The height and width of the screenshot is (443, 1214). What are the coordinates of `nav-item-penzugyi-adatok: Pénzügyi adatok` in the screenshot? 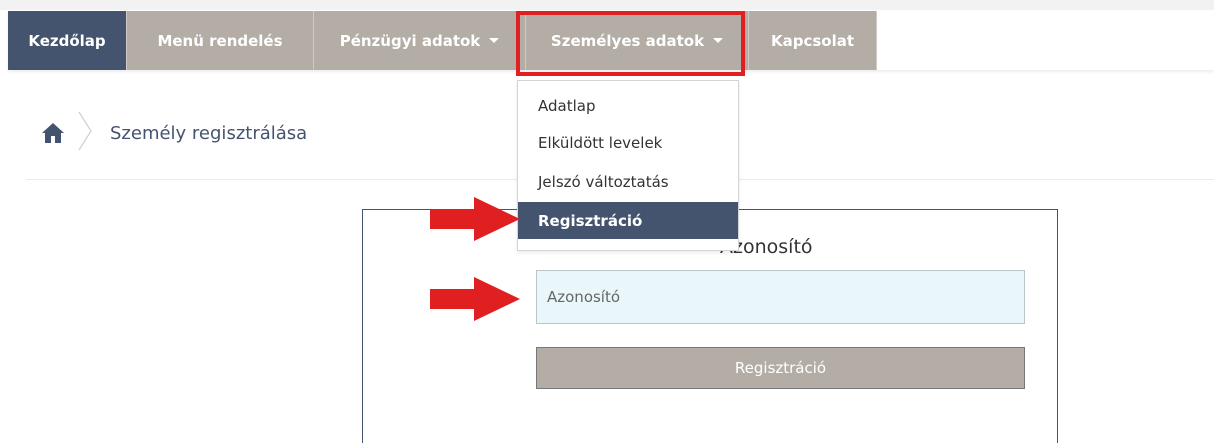 It's located at (420, 40).